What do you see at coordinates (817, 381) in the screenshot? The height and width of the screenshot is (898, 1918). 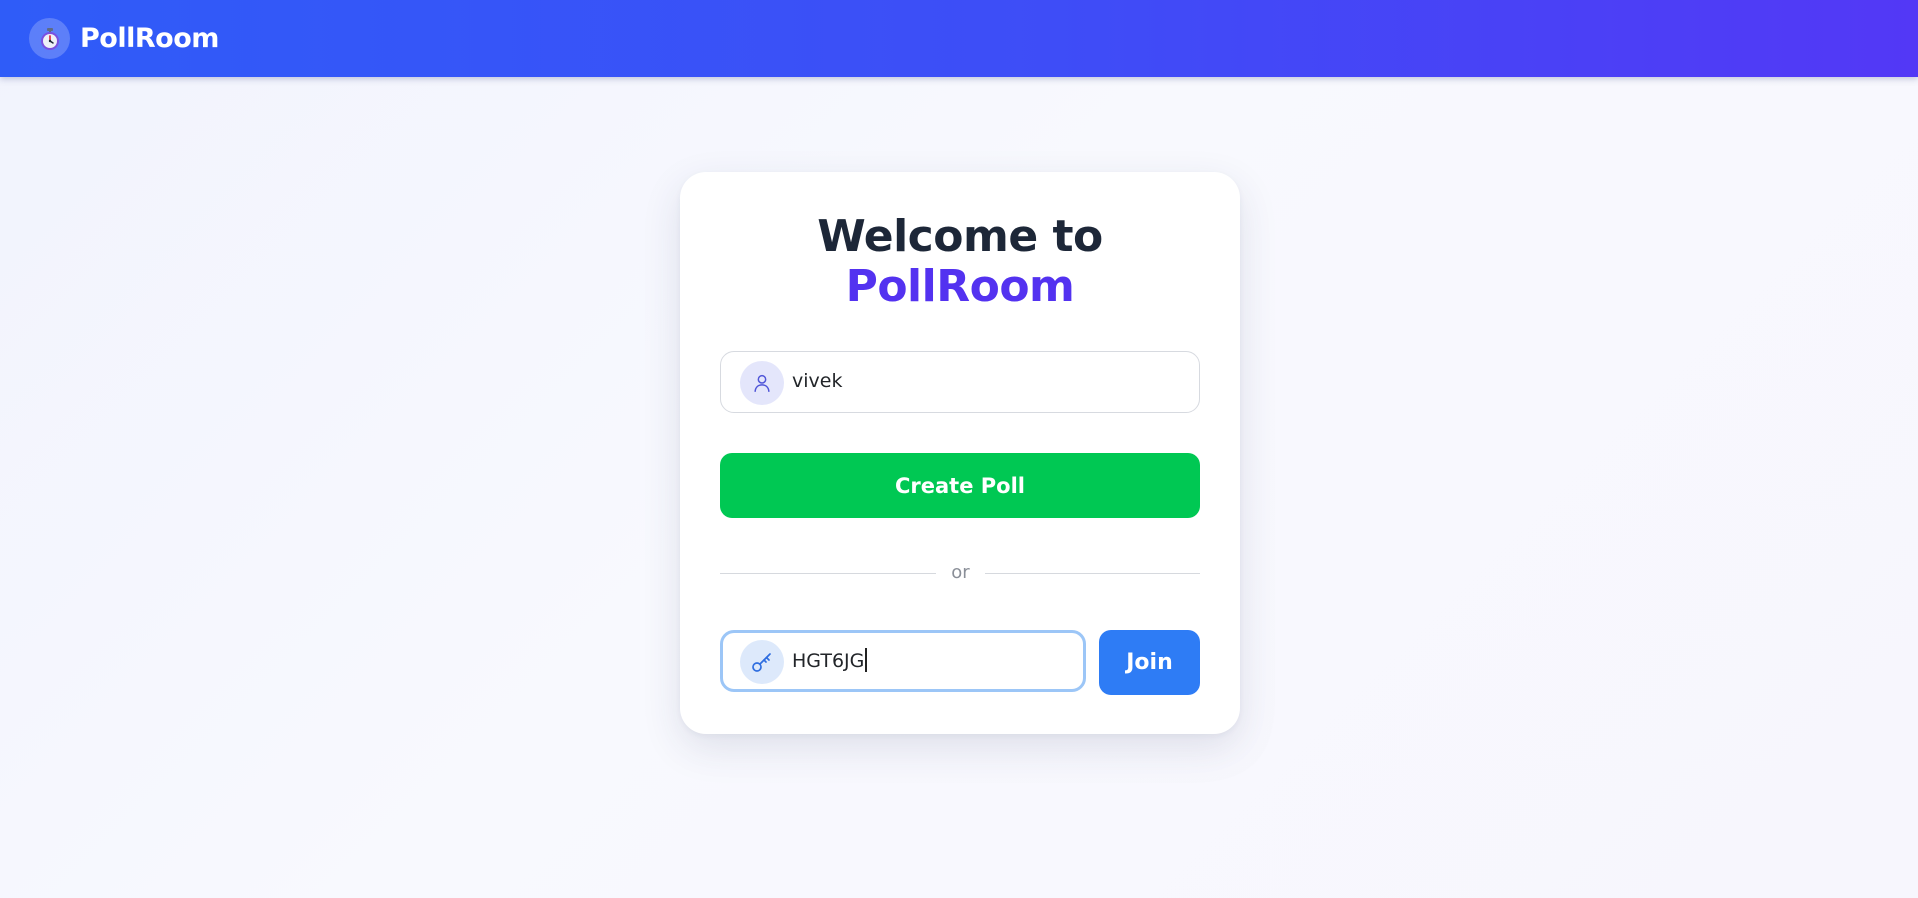 I see `name-input: vivek` at bounding box center [817, 381].